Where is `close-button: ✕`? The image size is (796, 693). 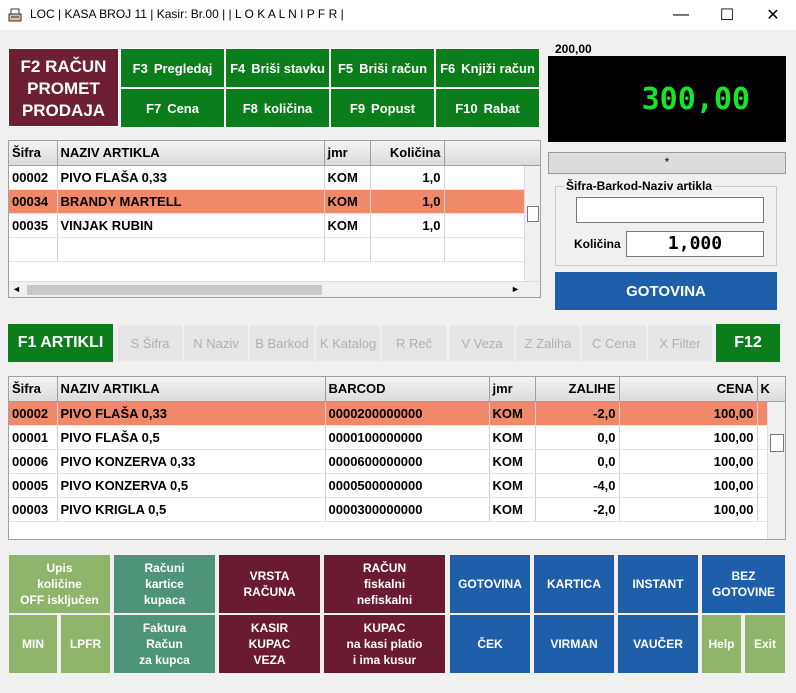
close-button: ✕ is located at coordinates (773, 15).